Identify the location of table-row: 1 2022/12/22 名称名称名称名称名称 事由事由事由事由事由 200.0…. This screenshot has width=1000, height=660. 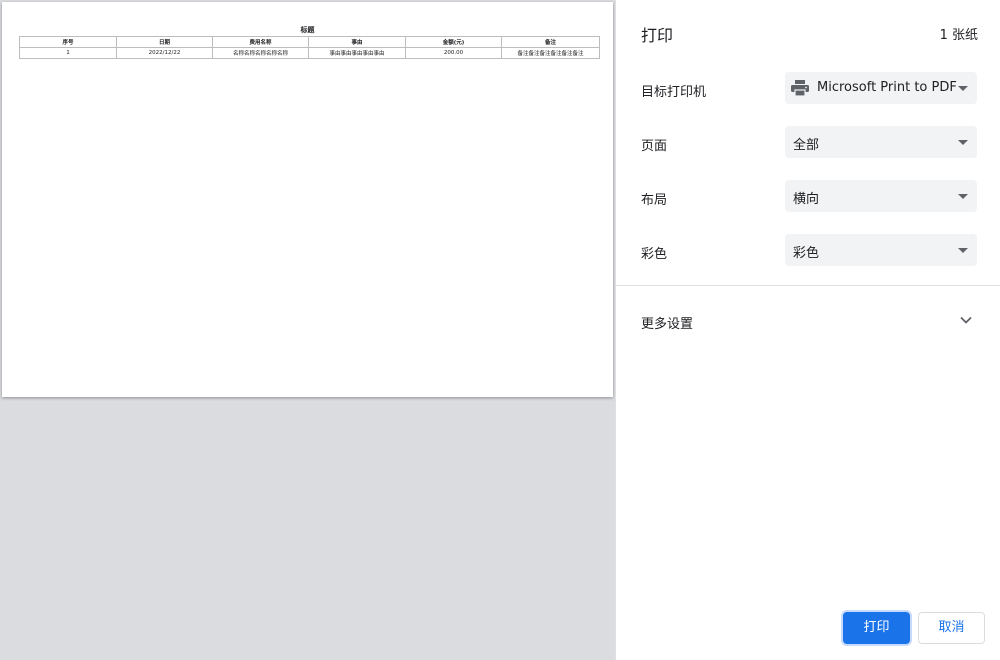
(309, 53).